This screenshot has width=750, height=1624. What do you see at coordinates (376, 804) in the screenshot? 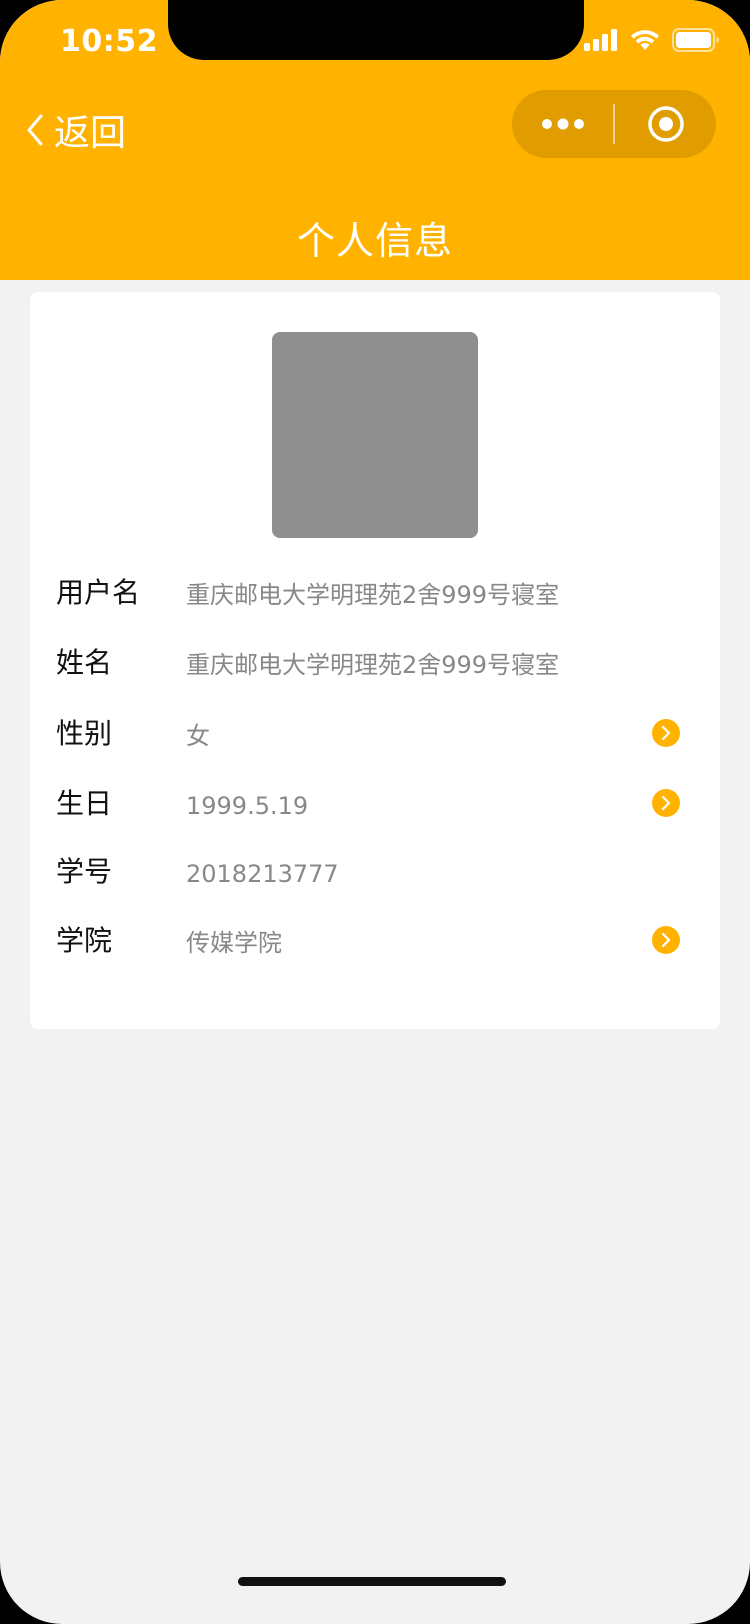
I see `profile-row-birthday: 生日 1999.5.19` at bounding box center [376, 804].